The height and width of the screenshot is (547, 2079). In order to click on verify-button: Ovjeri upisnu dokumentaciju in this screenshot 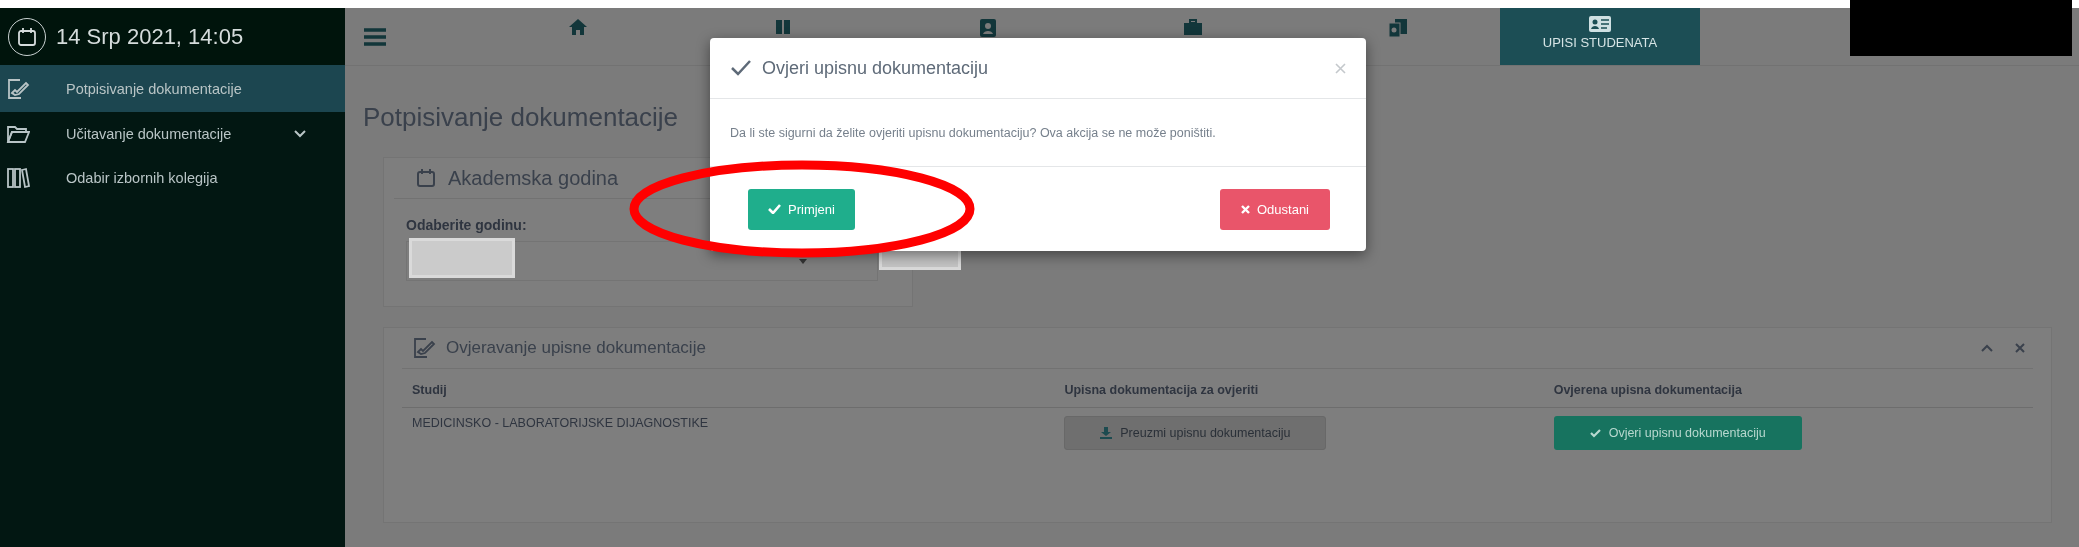, I will do `click(1677, 433)`.